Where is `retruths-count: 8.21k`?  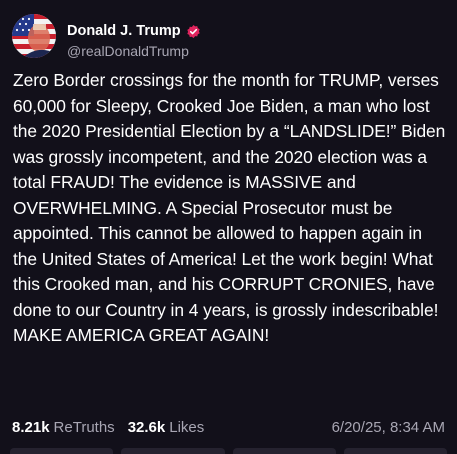
retruths-count: 8.21k is located at coordinates (31, 427).